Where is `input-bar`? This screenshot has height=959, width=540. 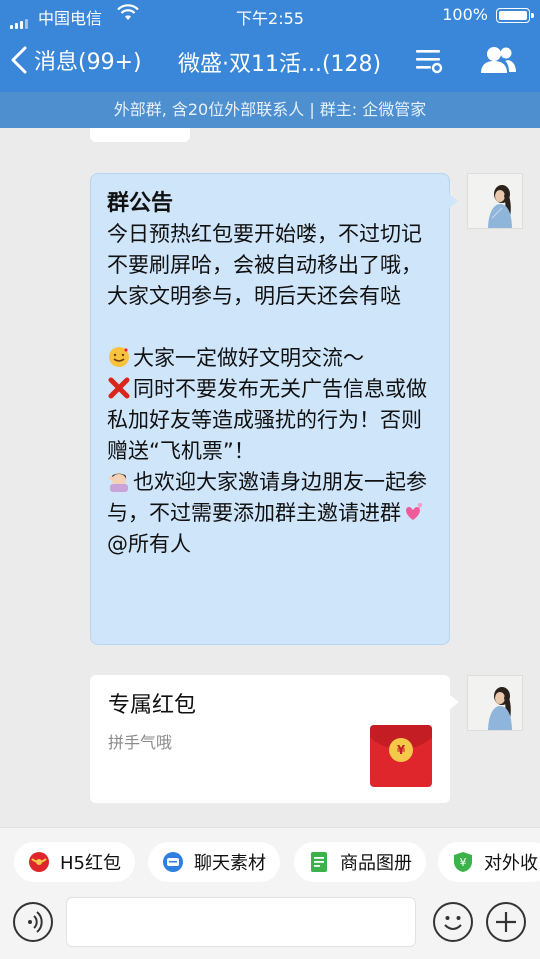
input-bar is located at coordinates (270, 926).